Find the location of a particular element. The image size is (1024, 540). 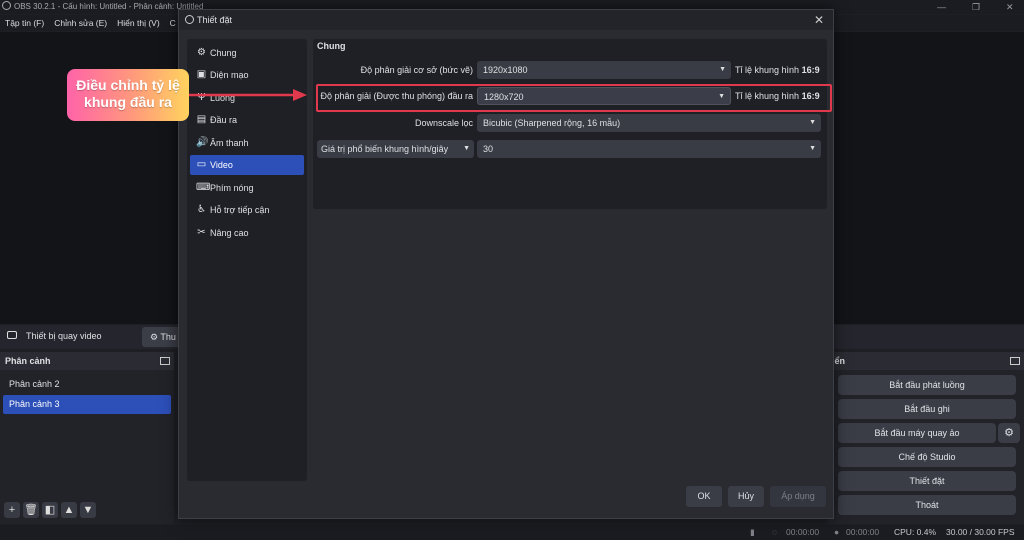

close-window-icon: ✕ is located at coordinates (1010, 7).